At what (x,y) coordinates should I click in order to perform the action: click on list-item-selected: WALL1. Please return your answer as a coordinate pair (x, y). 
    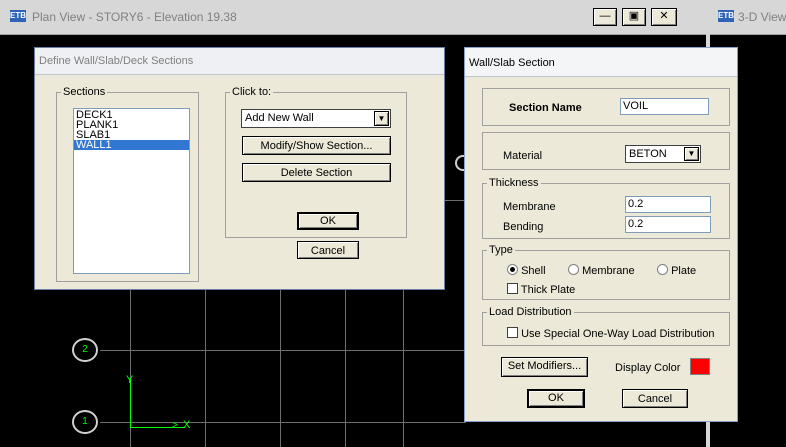
    Looking at the image, I should click on (131, 145).